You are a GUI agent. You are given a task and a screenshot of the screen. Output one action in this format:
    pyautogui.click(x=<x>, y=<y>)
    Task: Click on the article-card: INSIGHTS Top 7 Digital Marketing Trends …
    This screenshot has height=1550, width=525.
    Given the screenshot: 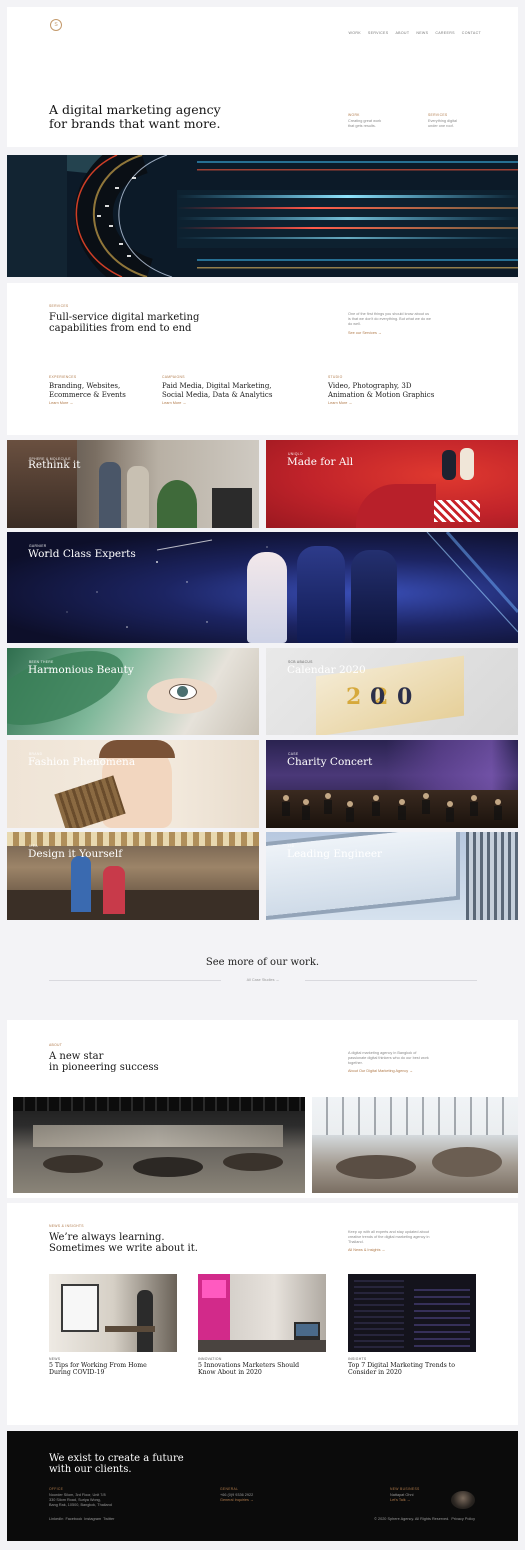 What is the action you would take?
    pyautogui.click(x=412, y=1325)
    